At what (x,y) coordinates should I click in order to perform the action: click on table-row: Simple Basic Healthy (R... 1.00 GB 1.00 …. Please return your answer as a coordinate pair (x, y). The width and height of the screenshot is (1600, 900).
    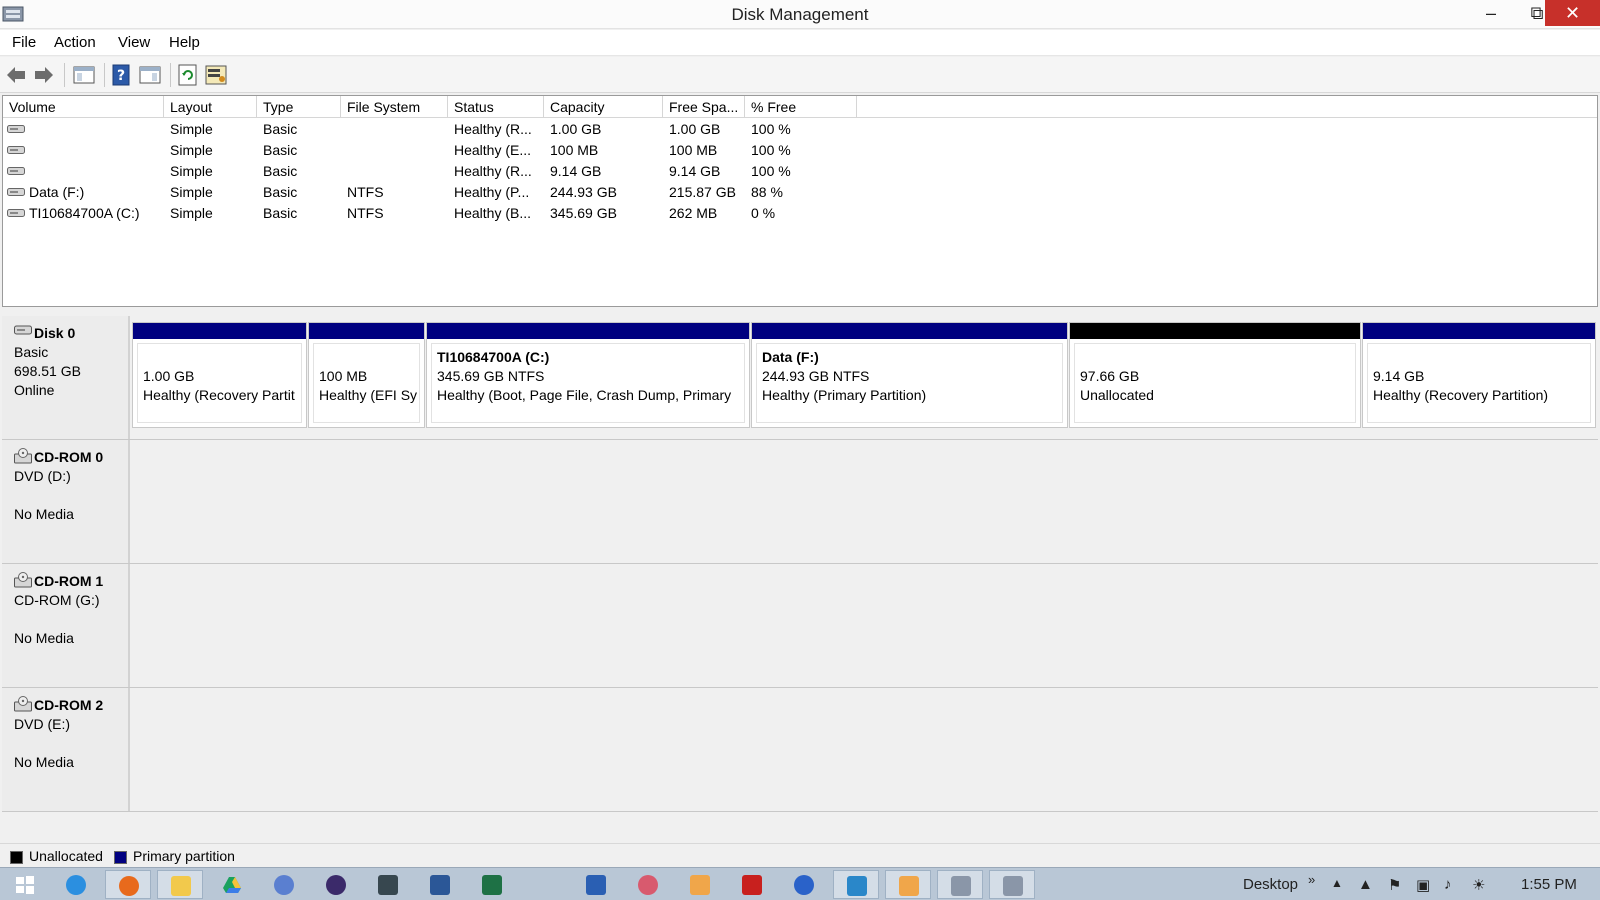
    Looking at the image, I should click on (800, 129).